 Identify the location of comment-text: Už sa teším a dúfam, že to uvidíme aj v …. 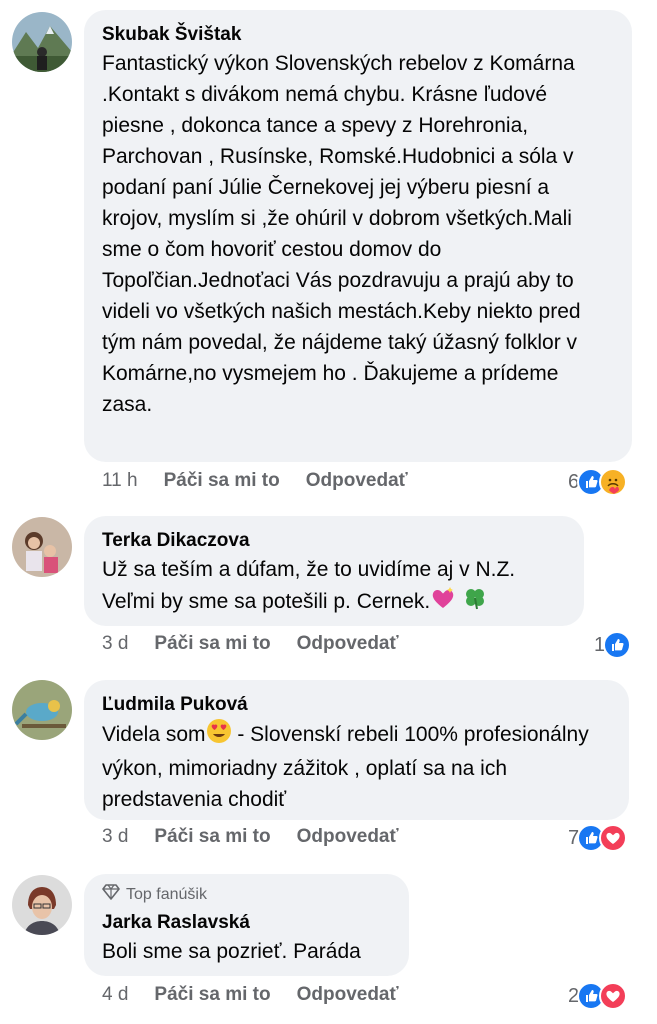
(334, 587).